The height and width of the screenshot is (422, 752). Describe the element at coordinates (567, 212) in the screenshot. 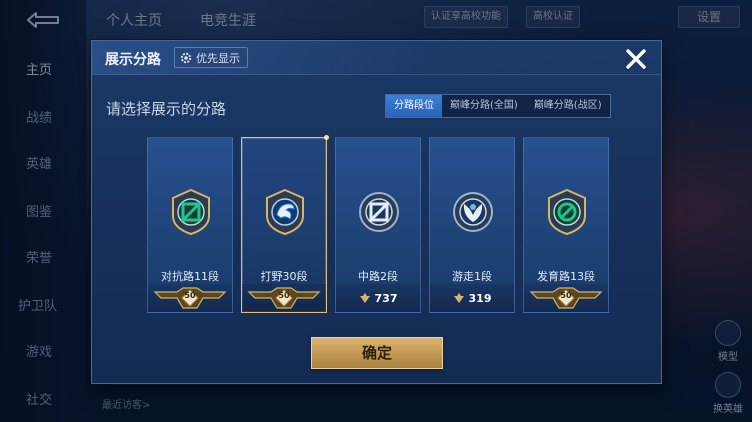

I see `farm-lane-icon` at that location.